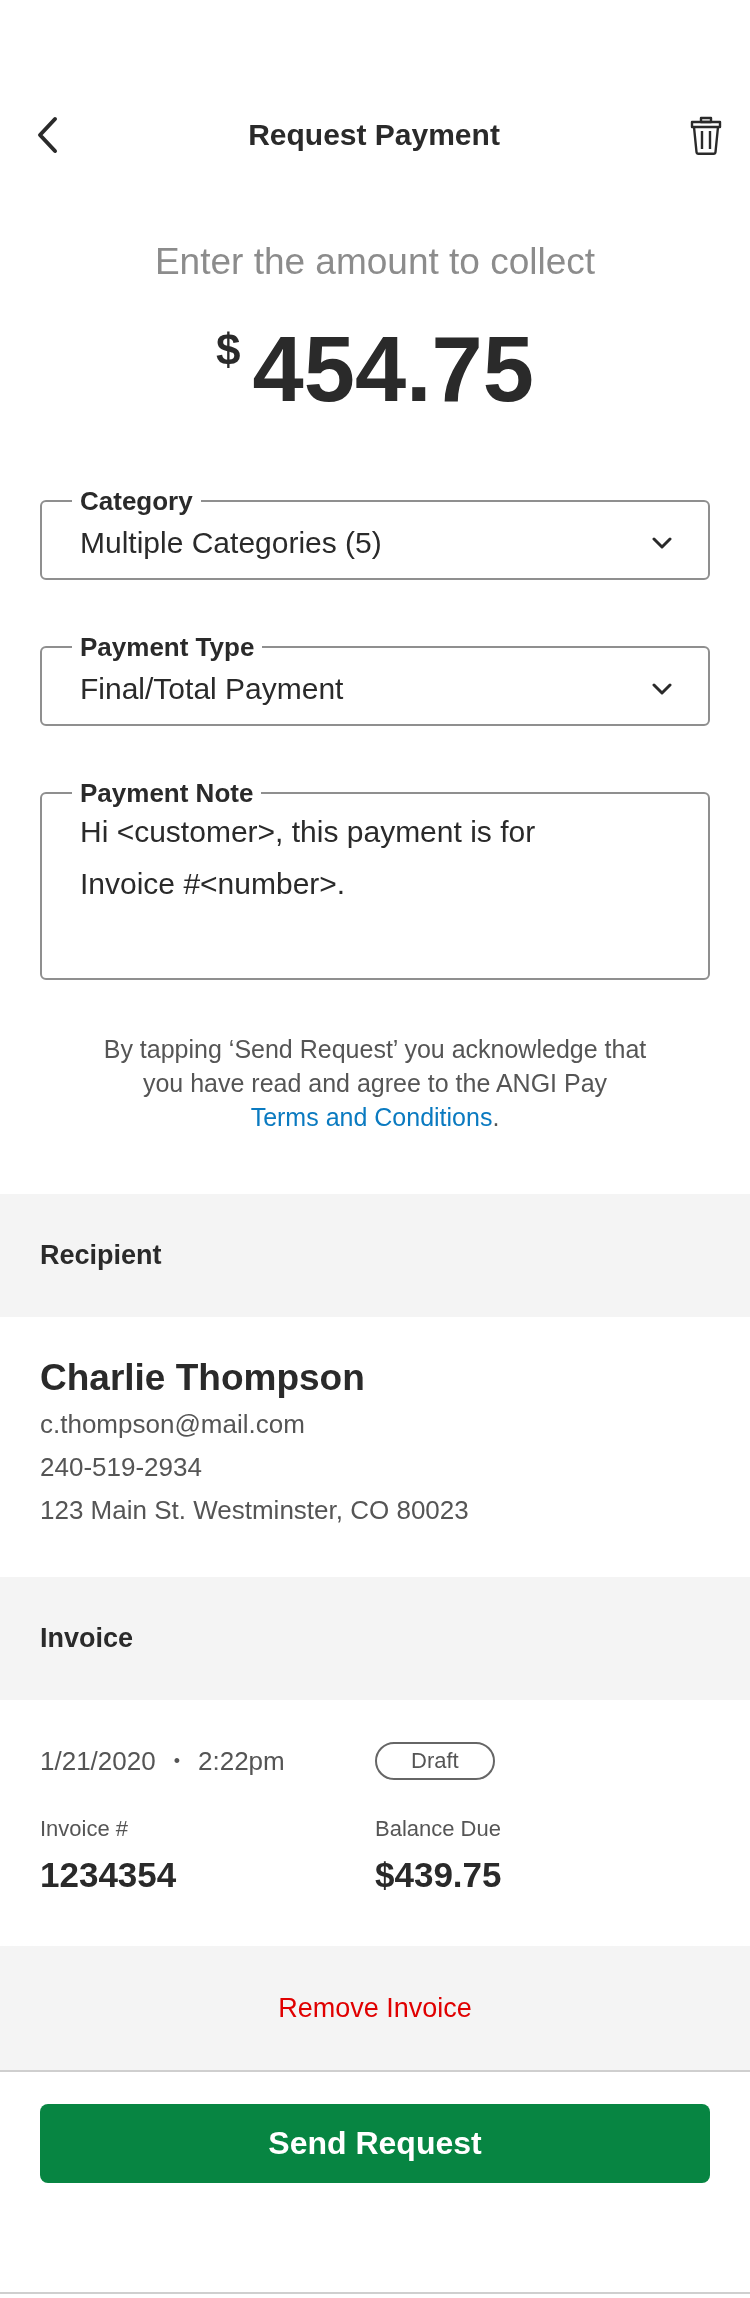 This screenshot has height=2298, width=750. I want to click on field-label: Payment Note, so click(167, 793).